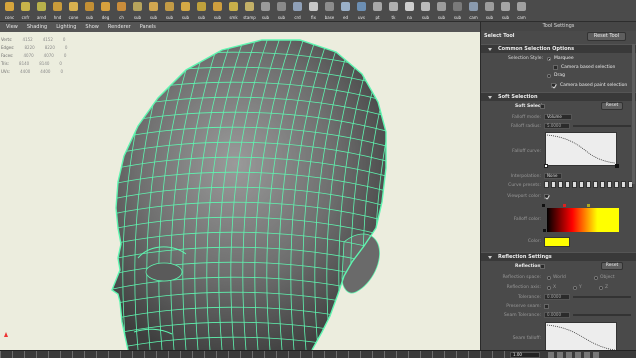 This screenshot has height=358, width=636. I want to click on shelf-tool-24: tk, so click(393, 10).